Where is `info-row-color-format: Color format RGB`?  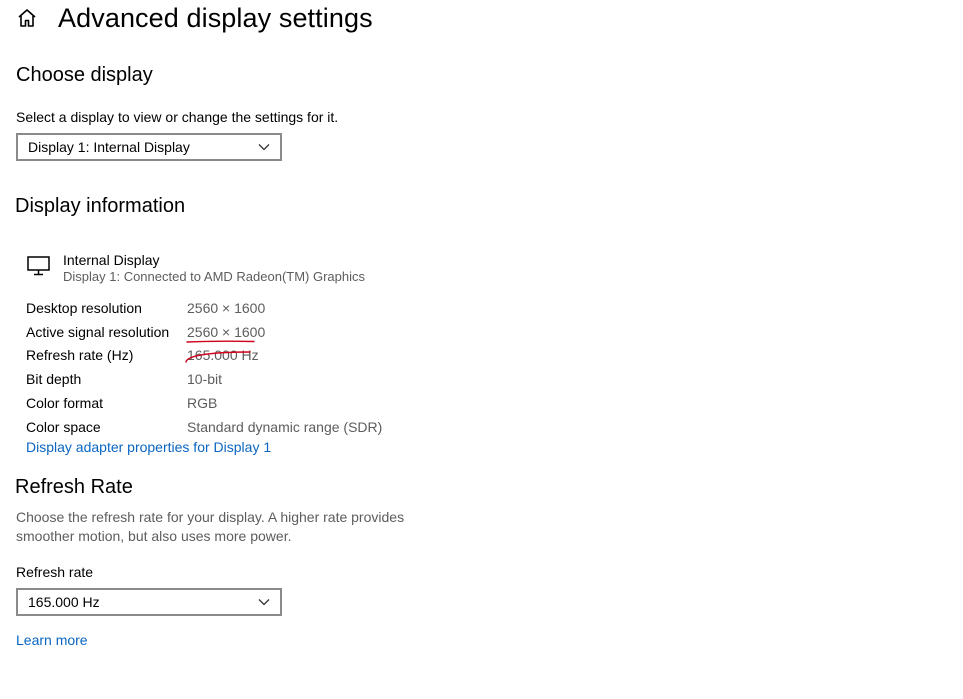 info-row-color-format: Color format RGB is located at coordinates (204, 403).